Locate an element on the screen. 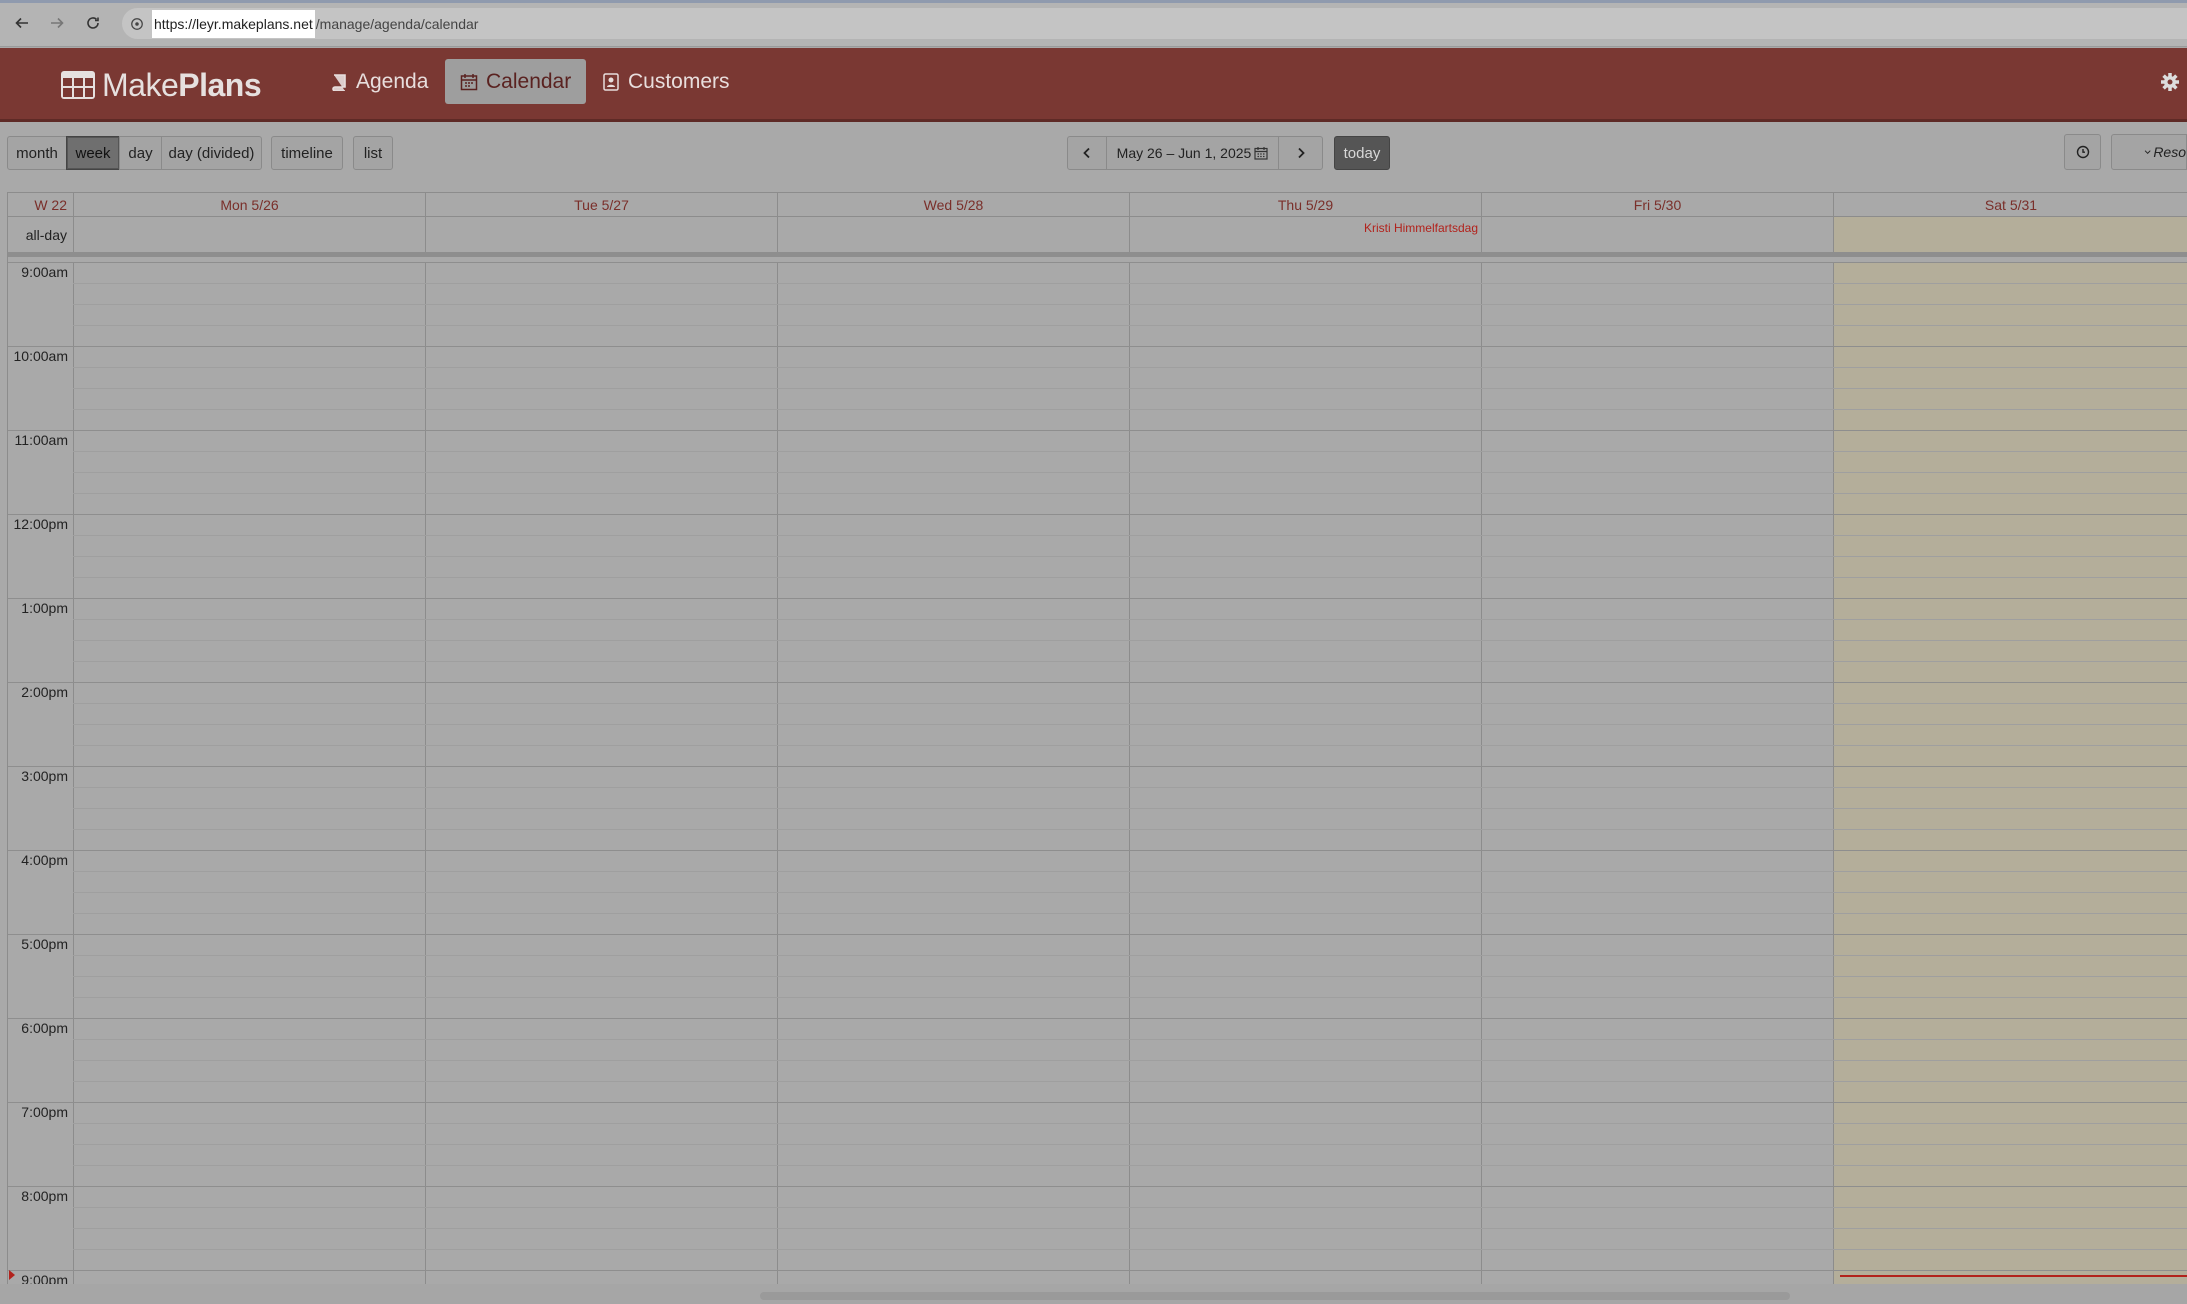 The height and width of the screenshot is (1304, 2187). view-timeline-button: timeline is located at coordinates (307, 153).